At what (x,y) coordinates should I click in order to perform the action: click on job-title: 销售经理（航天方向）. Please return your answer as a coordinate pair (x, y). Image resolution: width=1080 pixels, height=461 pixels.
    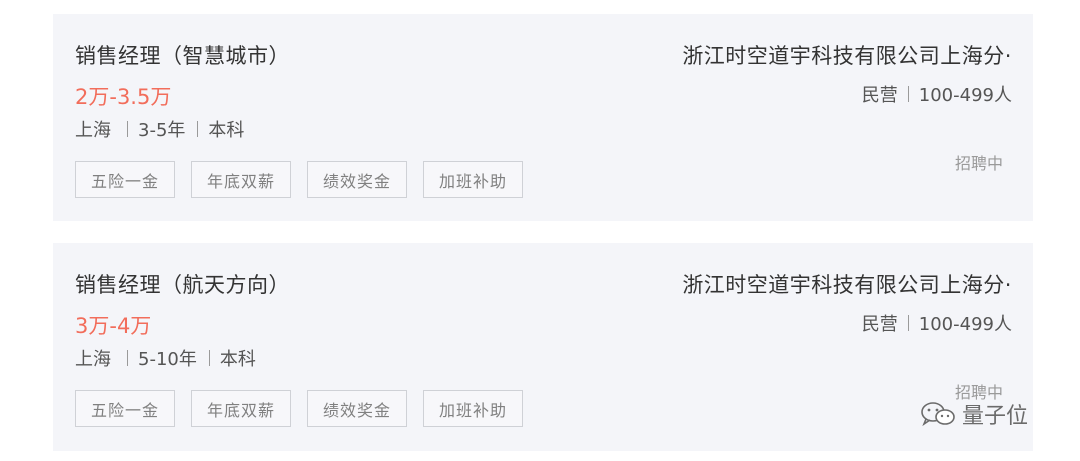
    Looking at the image, I should click on (182, 284).